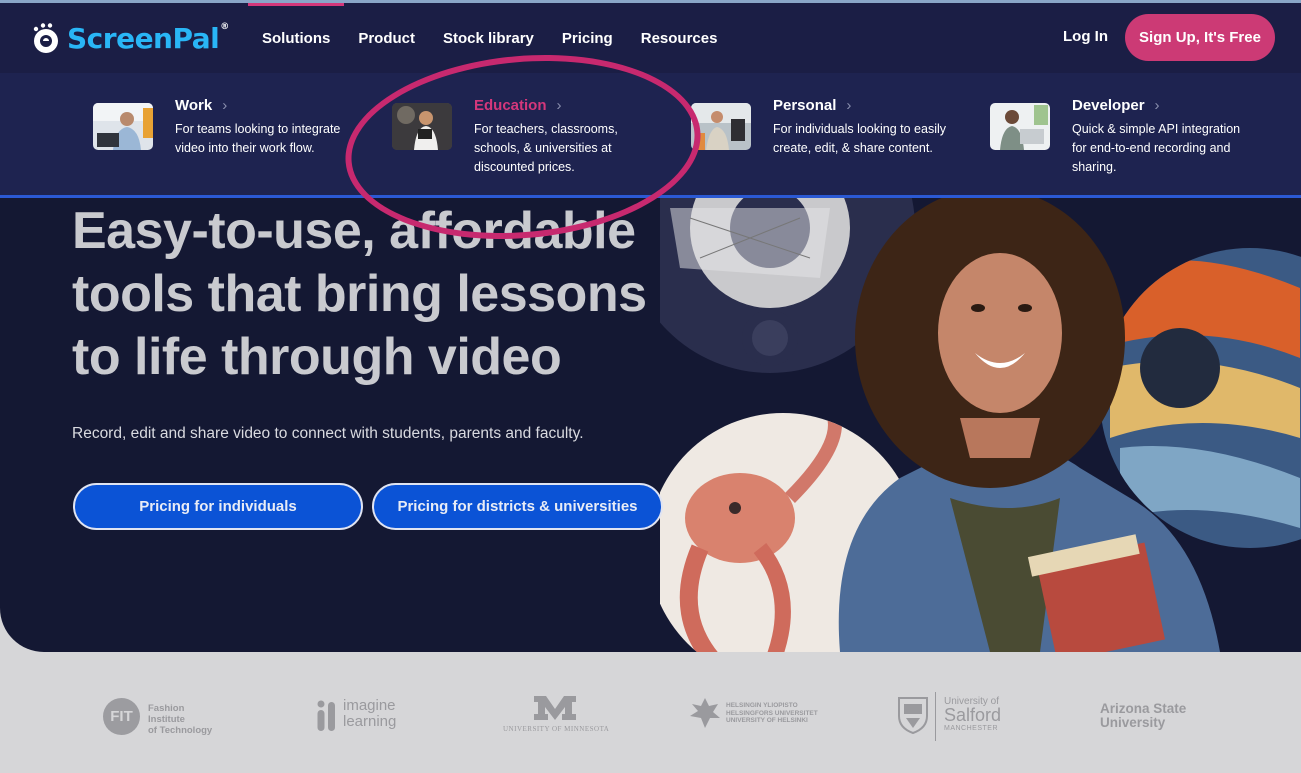  What do you see at coordinates (369, 705) in the screenshot?
I see `imagine-line1: imagine` at bounding box center [369, 705].